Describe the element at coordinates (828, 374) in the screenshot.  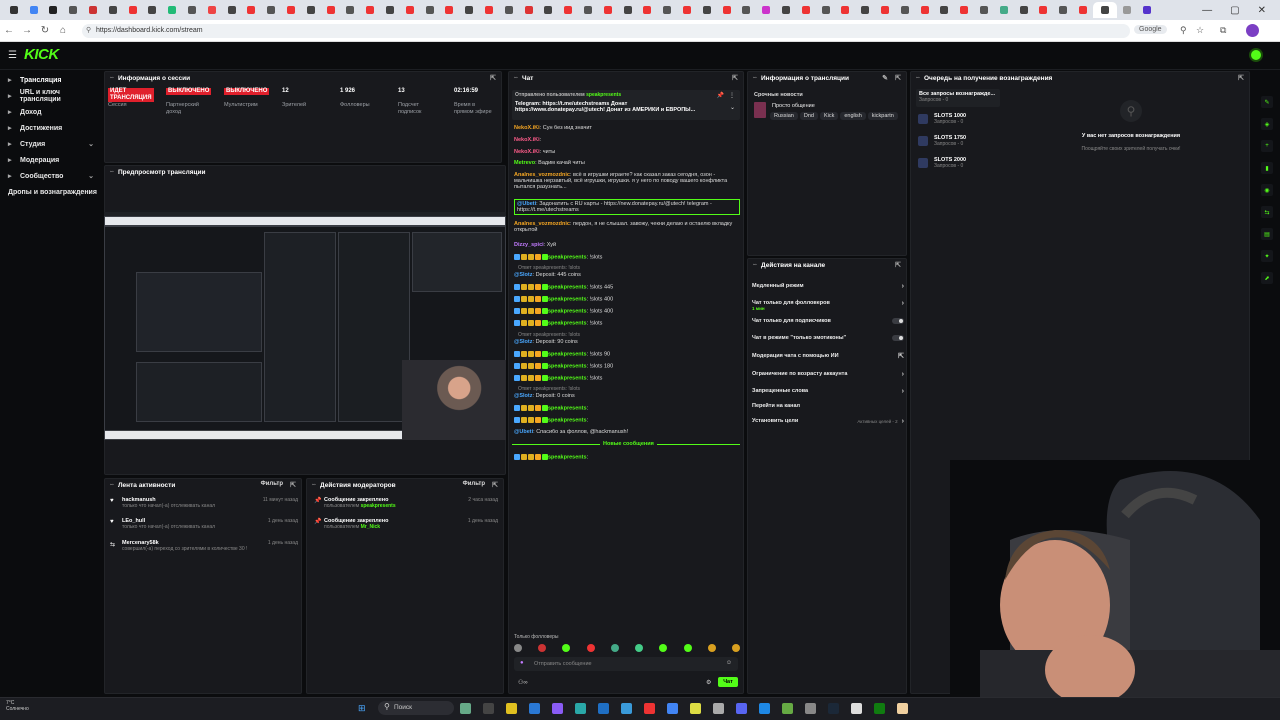
I see `channel-action-row: Ограничение по возрасту аккаунта ›` at that location.